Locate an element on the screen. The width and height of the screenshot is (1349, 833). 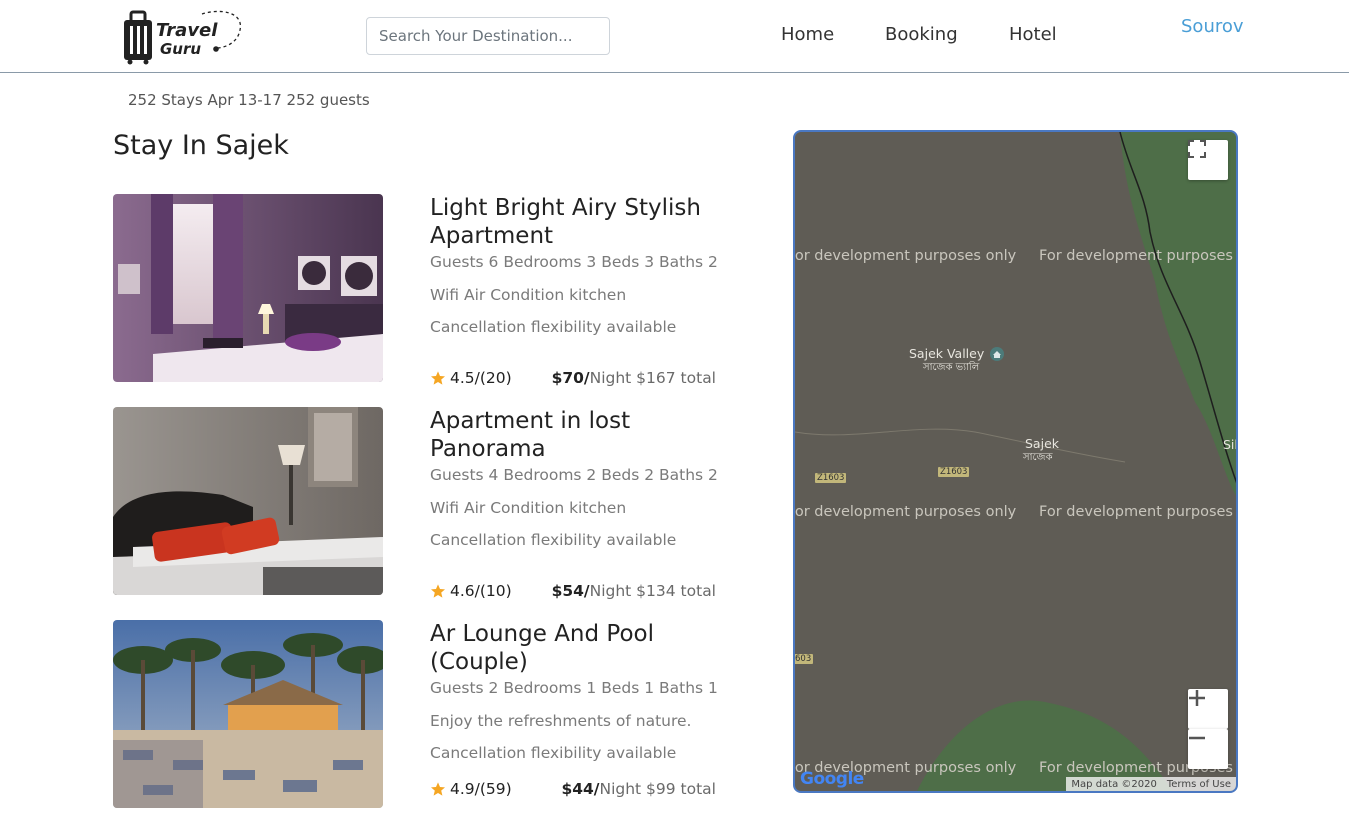
map-place-local-label: সাজেক is located at coordinates (1038, 457).